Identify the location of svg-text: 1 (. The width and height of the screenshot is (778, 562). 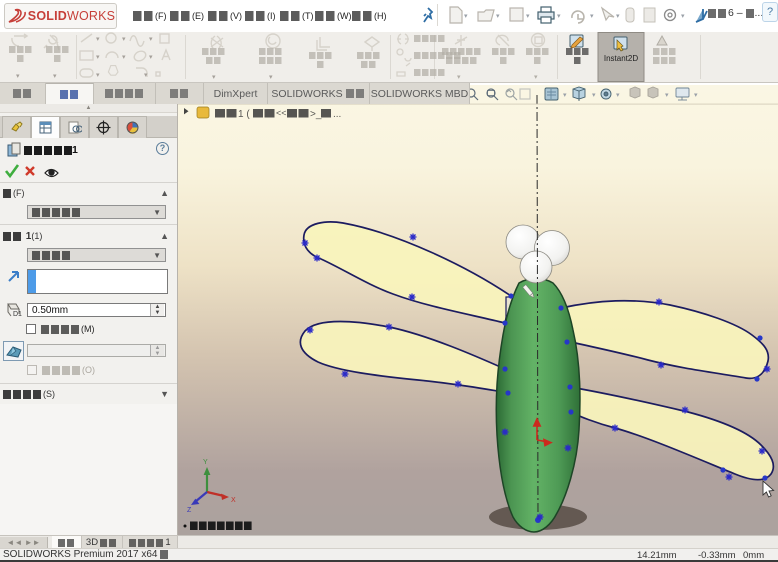
(244, 114).